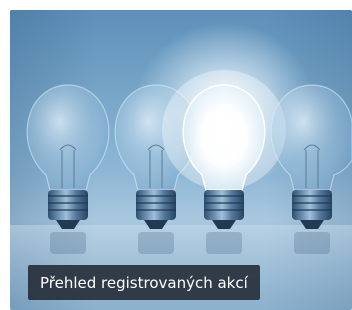  What do you see at coordinates (144, 282) in the screenshot?
I see `tile-caption: Přehled registrovaných akcí` at bounding box center [144, 282].